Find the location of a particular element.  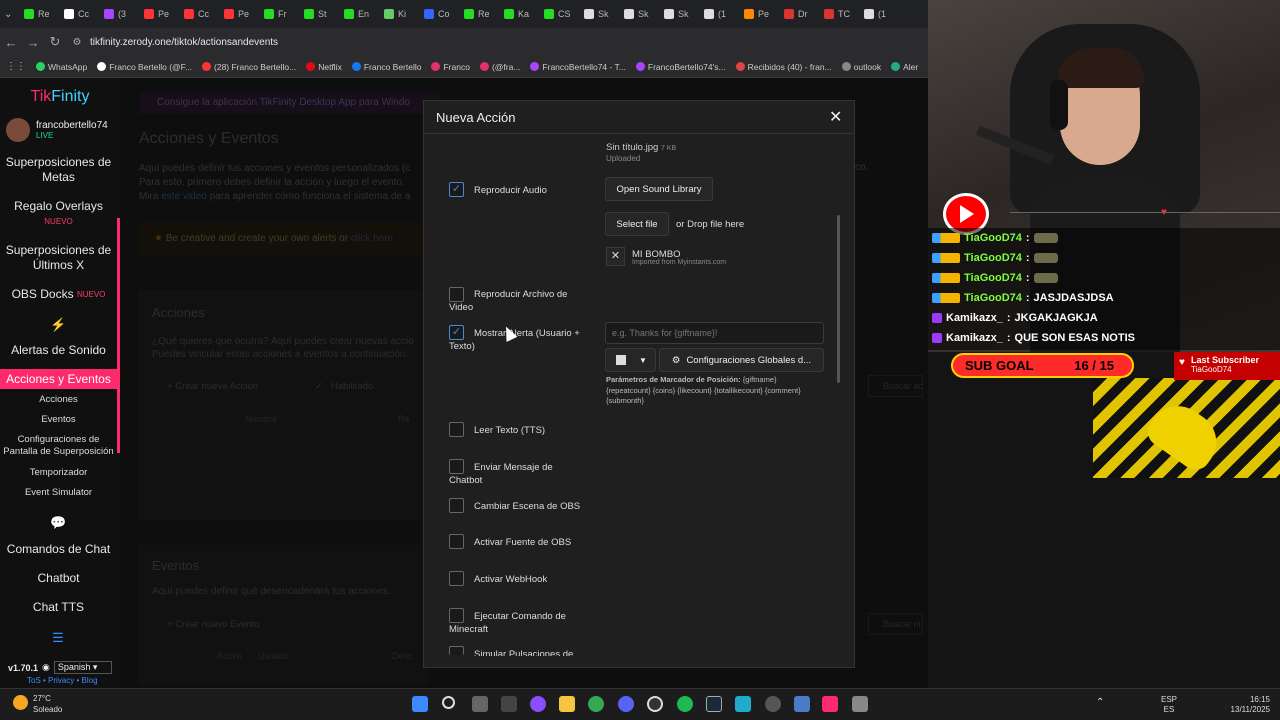

checkbox-activar-webhook is located at coordinates (456, 578).